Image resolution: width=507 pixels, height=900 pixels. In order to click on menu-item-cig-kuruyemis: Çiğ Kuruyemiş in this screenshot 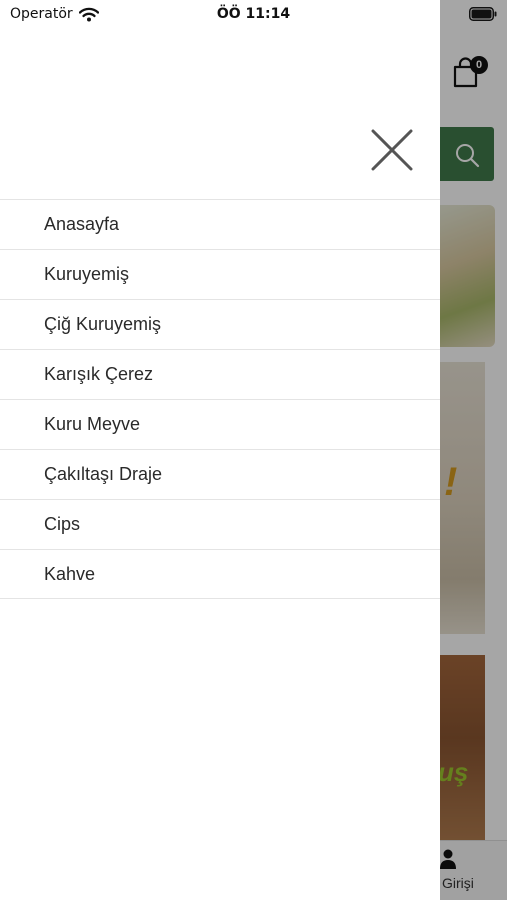, I will do `click(220, 324)`.